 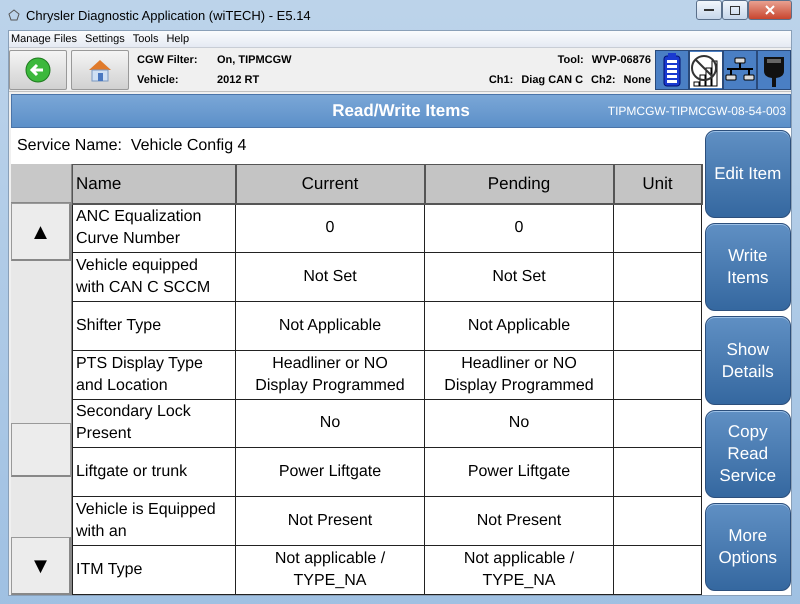 I want to click on battery-icon, so click(x=672, y=70).